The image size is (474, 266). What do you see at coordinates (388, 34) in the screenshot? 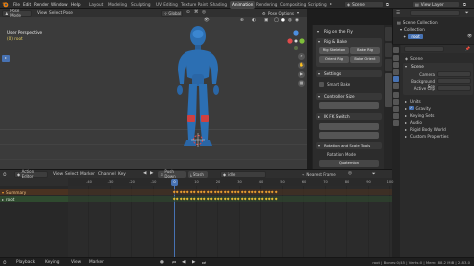
I see `tab-tool` at bounding box center [388, 34].